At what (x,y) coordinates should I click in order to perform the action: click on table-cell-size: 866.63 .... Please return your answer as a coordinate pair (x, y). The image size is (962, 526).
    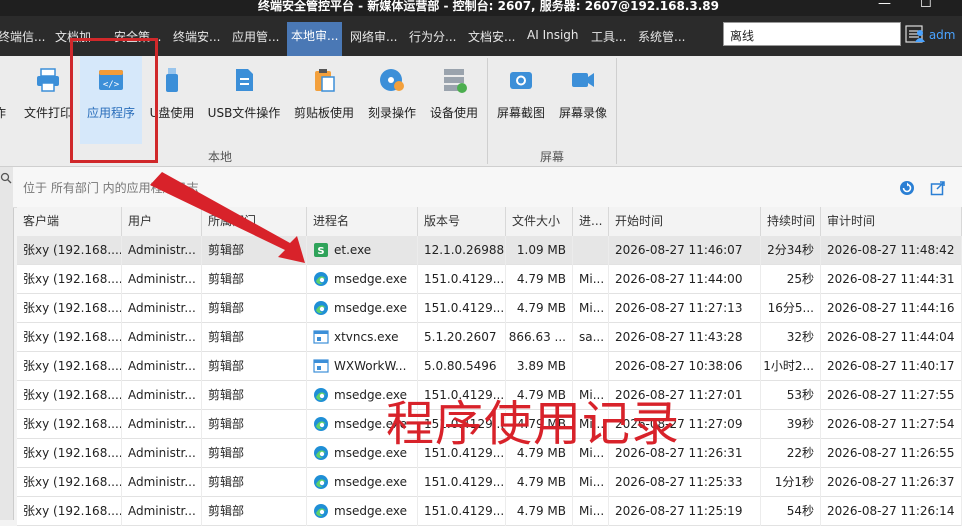
    Looking at the image, I should click on (539, 337).